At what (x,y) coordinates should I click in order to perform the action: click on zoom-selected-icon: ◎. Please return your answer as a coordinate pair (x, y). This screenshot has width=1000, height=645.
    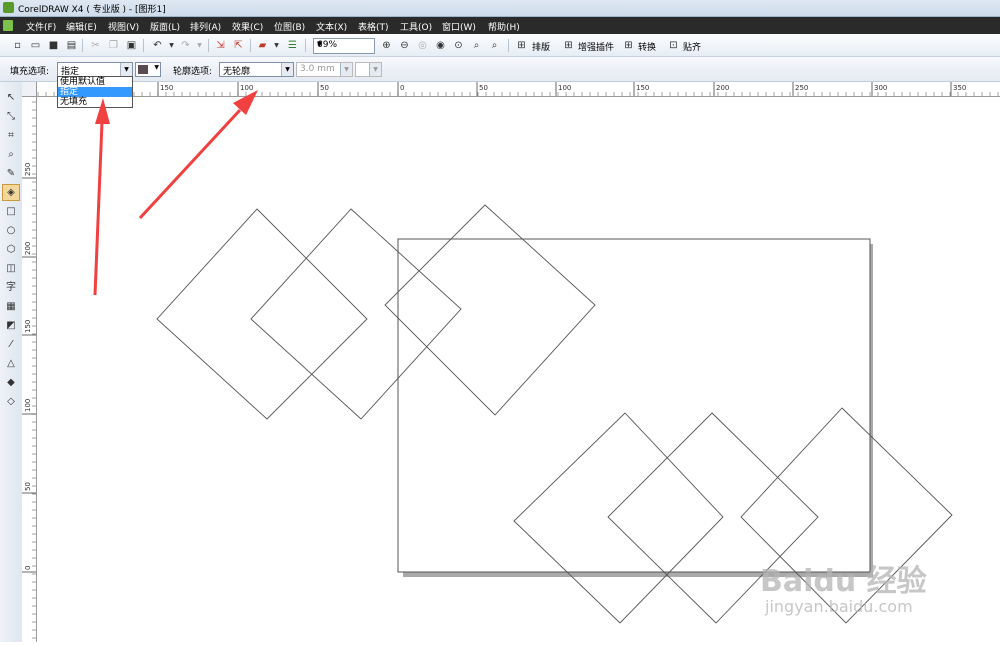
    Looking at the image, I should click on (422, 45).